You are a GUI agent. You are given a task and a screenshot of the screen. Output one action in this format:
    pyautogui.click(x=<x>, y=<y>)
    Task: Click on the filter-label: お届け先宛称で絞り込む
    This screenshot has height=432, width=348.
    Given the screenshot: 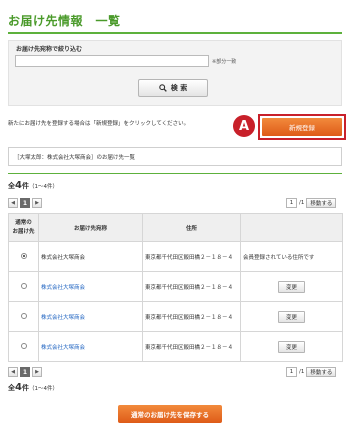 What is the action you would take?
    pyautogui.click(x=49, y=49)
    